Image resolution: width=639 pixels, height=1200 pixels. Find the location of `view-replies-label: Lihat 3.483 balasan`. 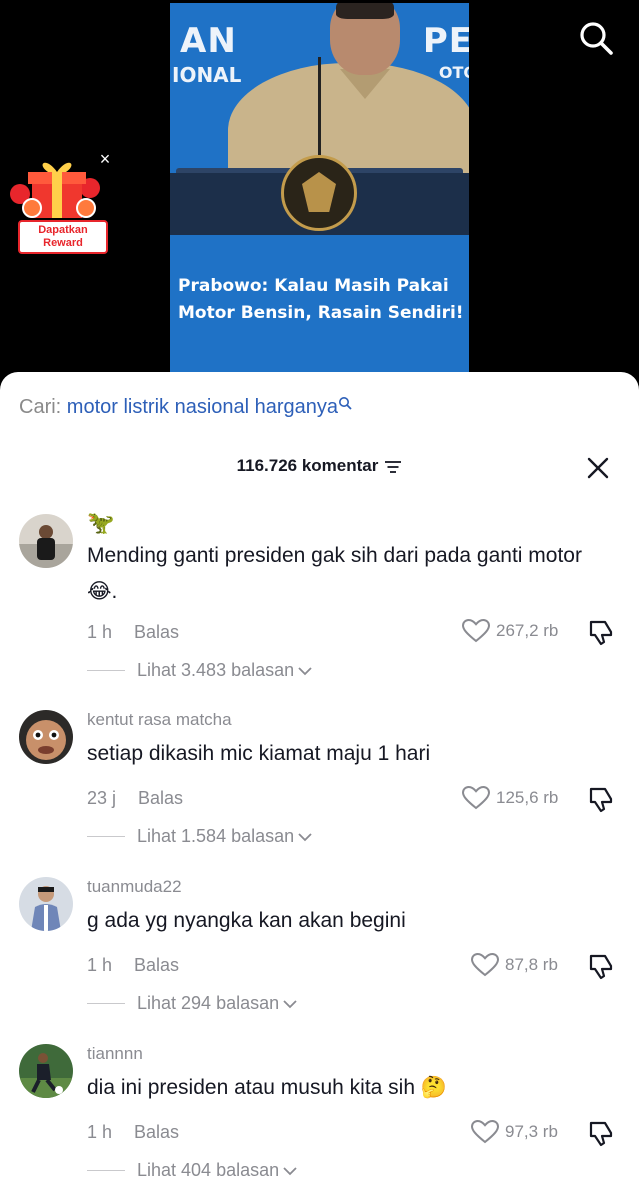

view-replies-label: Lihat 3.483 balasan is located at coordinates (216, 670).